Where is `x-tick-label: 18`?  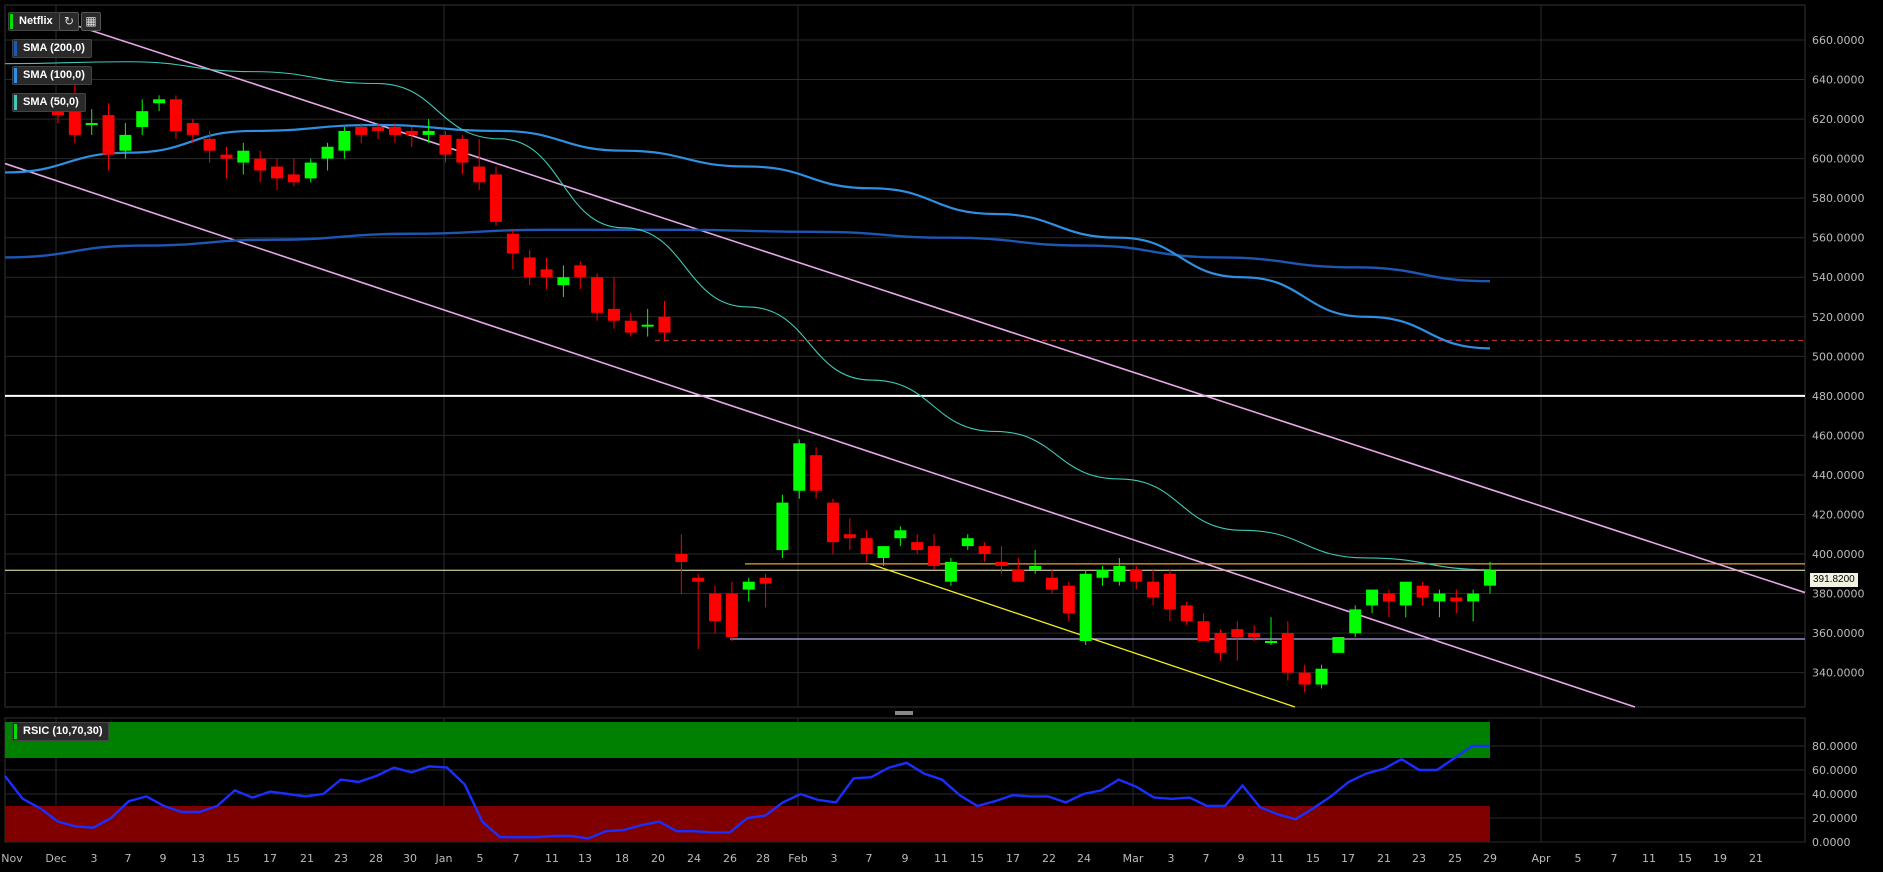
x-tick-label: 18 is located at coordinates (622, 858).